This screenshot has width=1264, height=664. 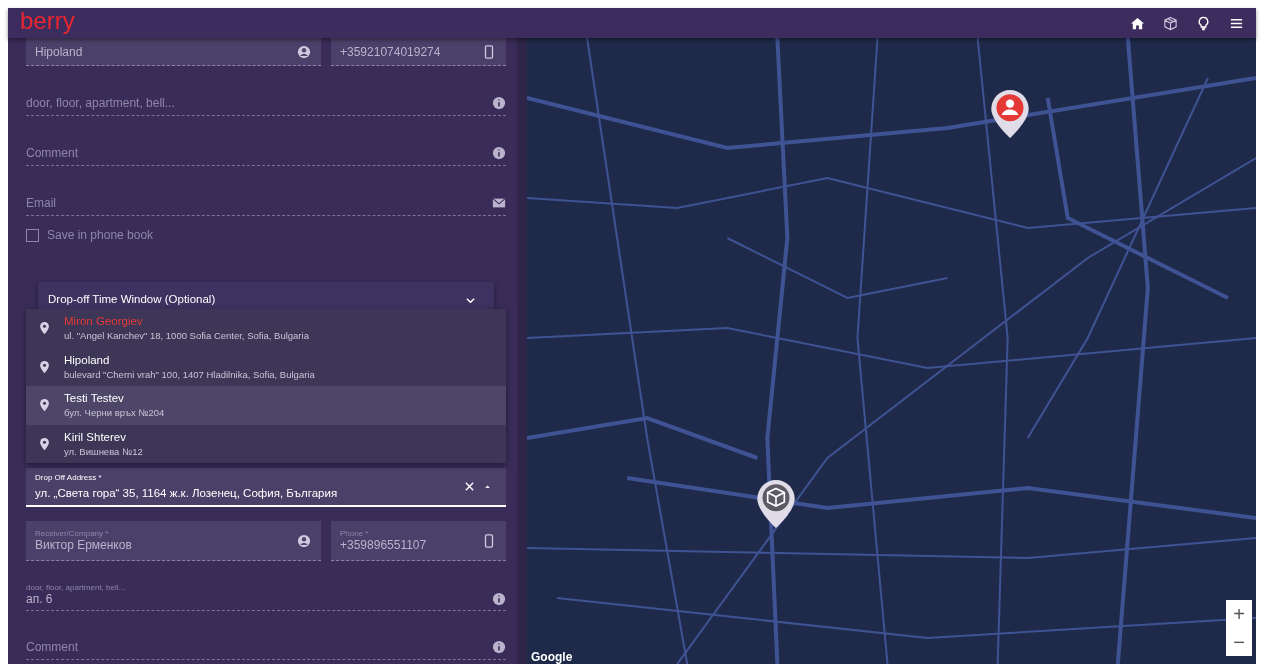 I want to click on map-attribution: Google, so click(x=552, y=657).